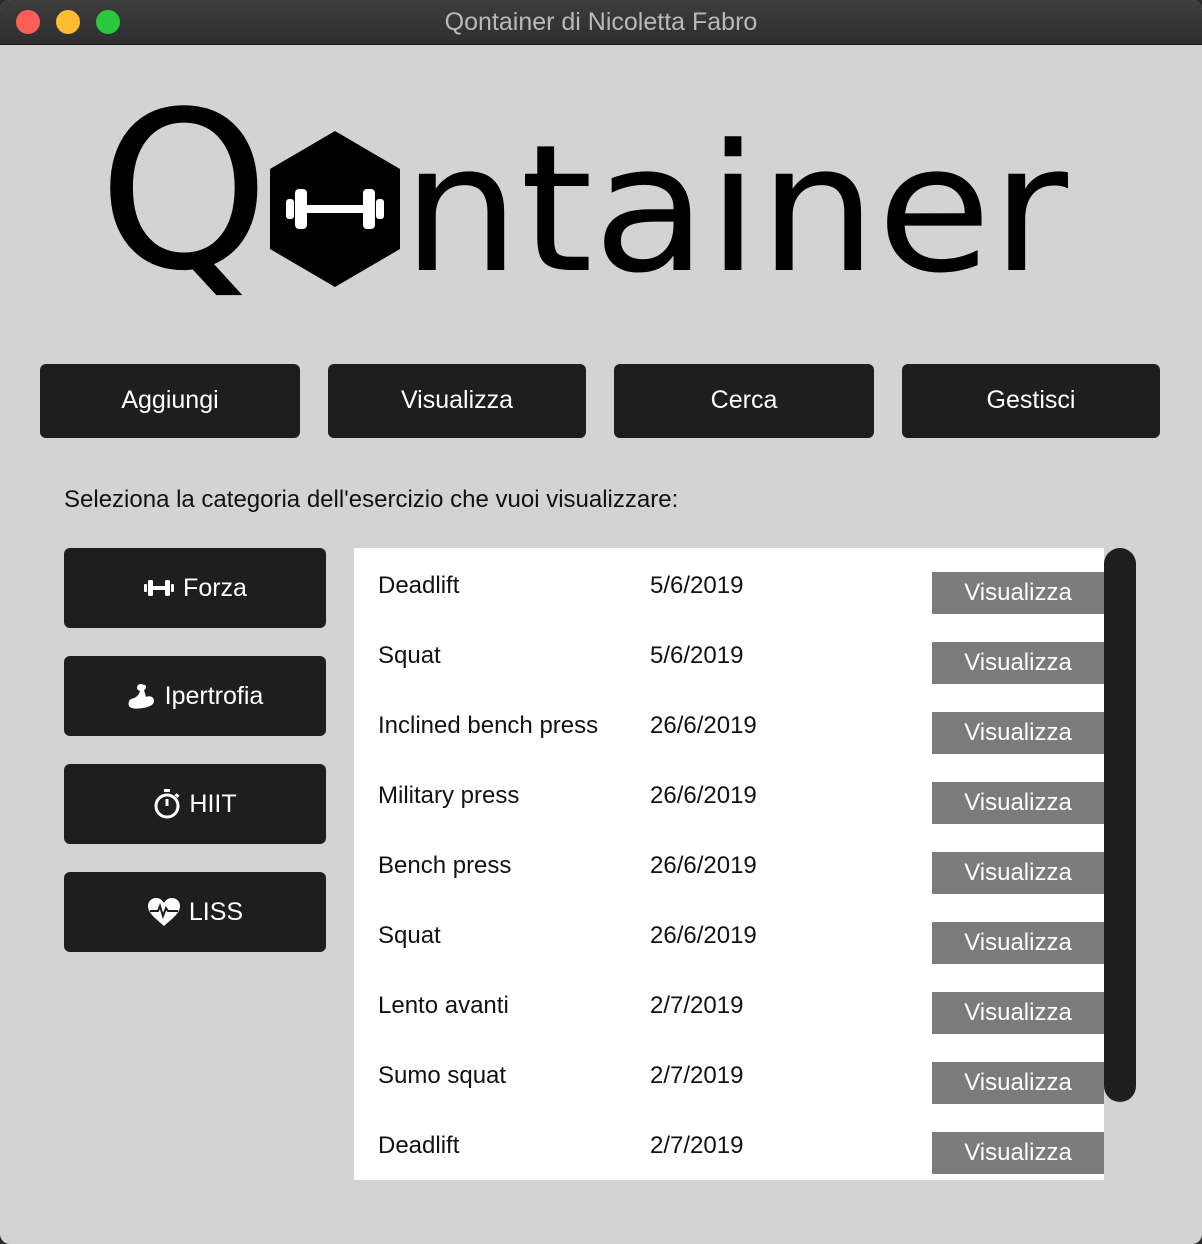 The width and height of the screenshot is (1202, 1244). Describe the element at coordinates (214, 695) in the screenshot. I see `category-label: Ipertrofia` at that location.